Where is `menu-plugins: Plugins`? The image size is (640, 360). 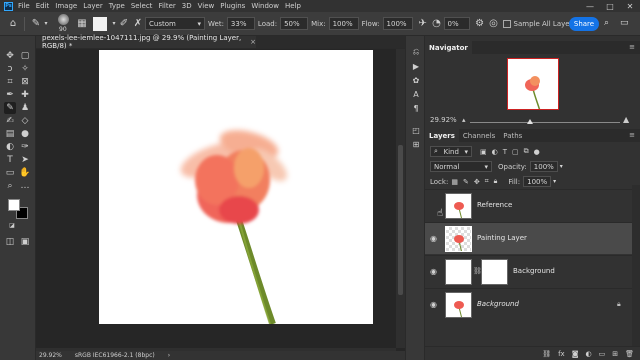 menu-plugins: Plugins is located at coordinates (232, 6).